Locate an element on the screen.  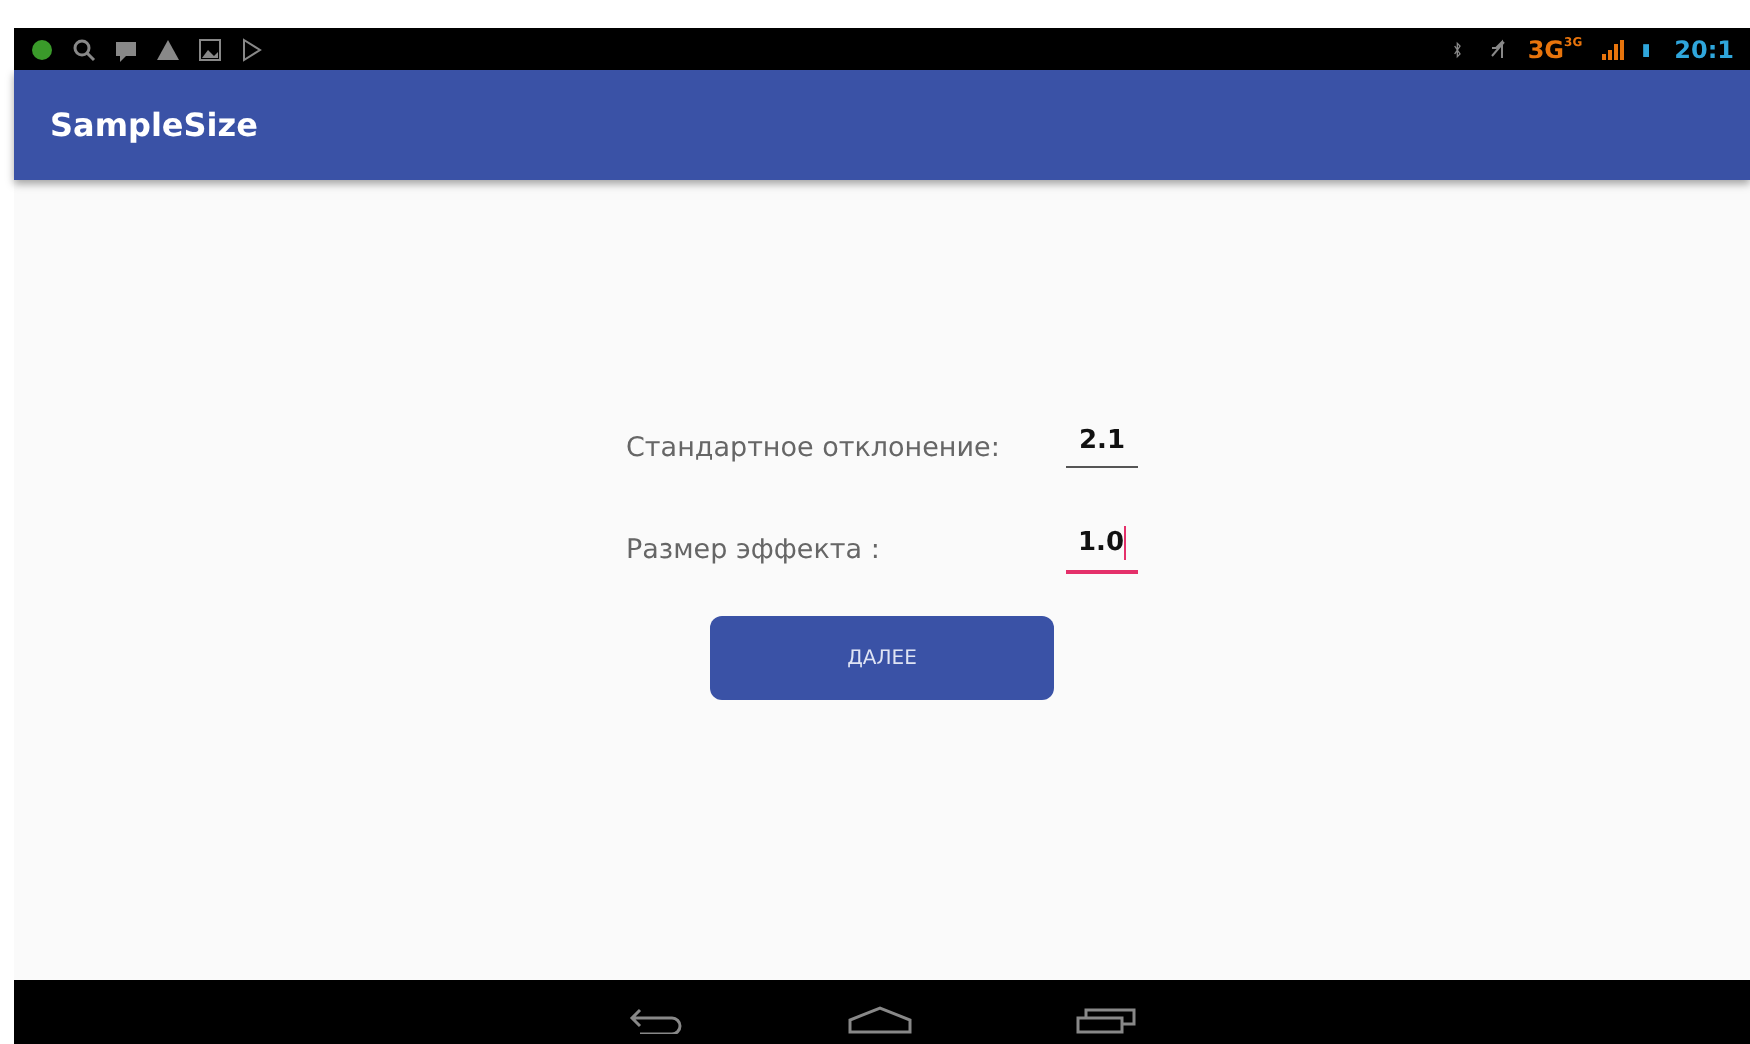
input-field: 2.1 is located at coordinates (1102, 447).